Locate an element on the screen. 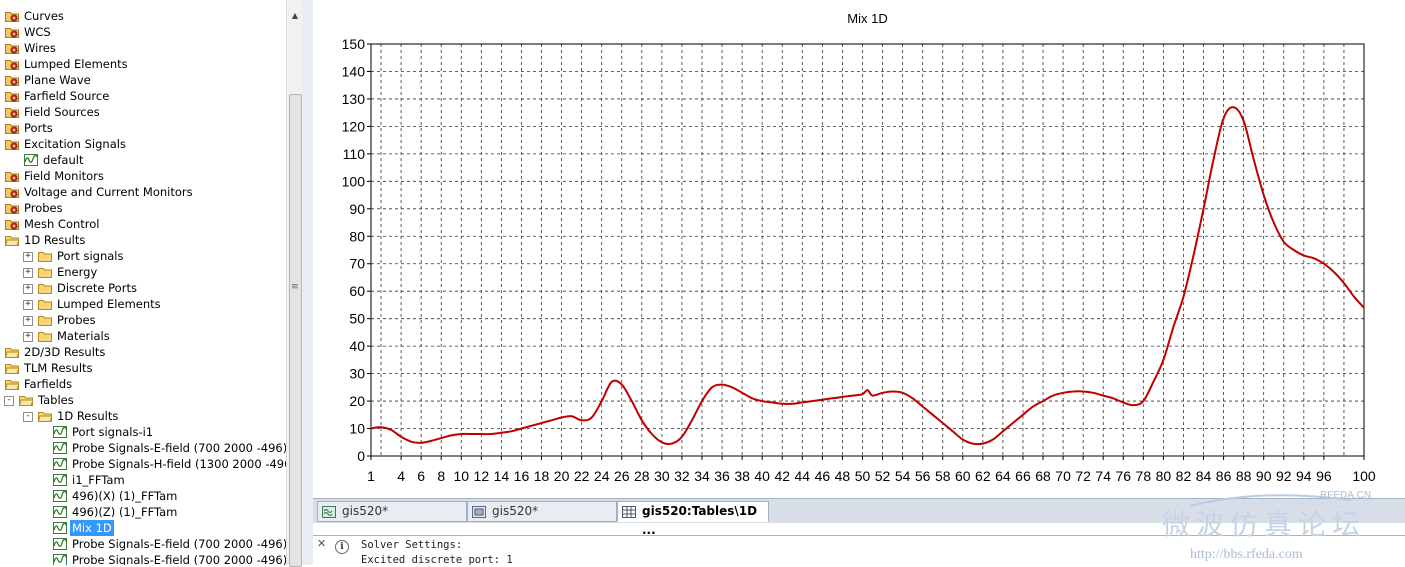 The height and width of the screenshot is (567, 1405). tree-item-label: Port signals-i1 is located at coordinates (113, 432).